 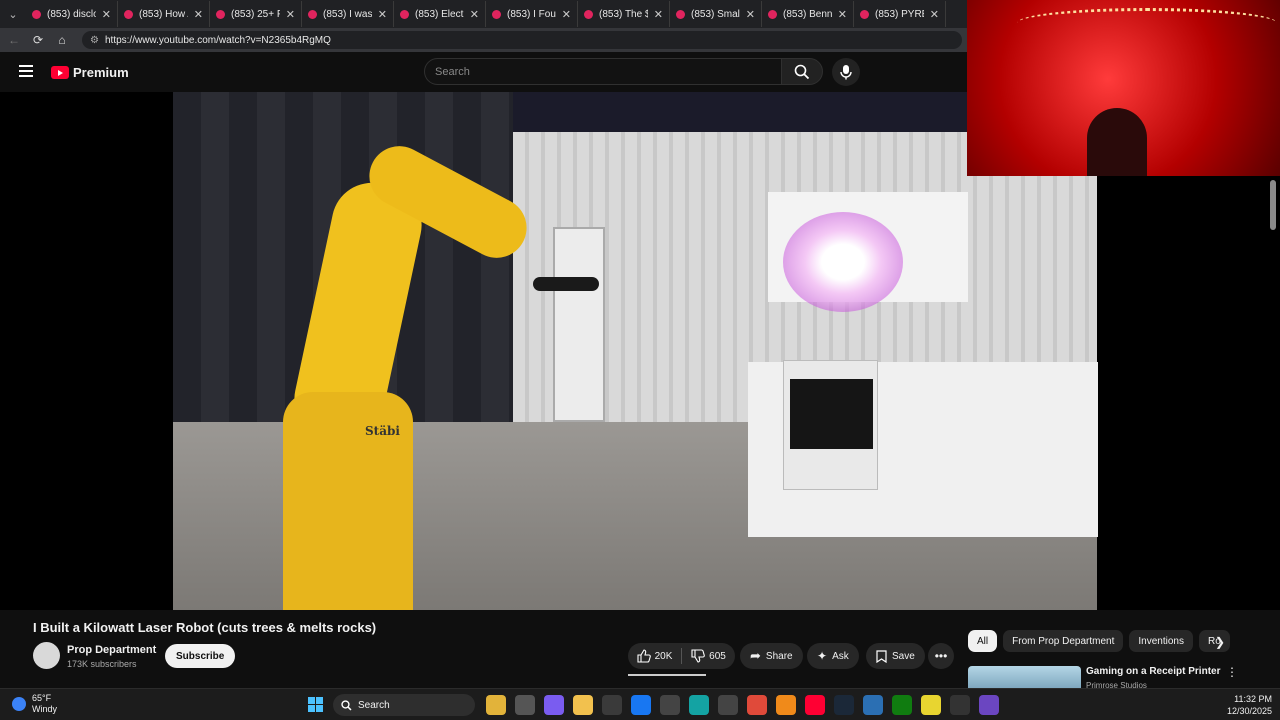 I want to click on share-button: ➦ Share, so click(x=771, y=656).